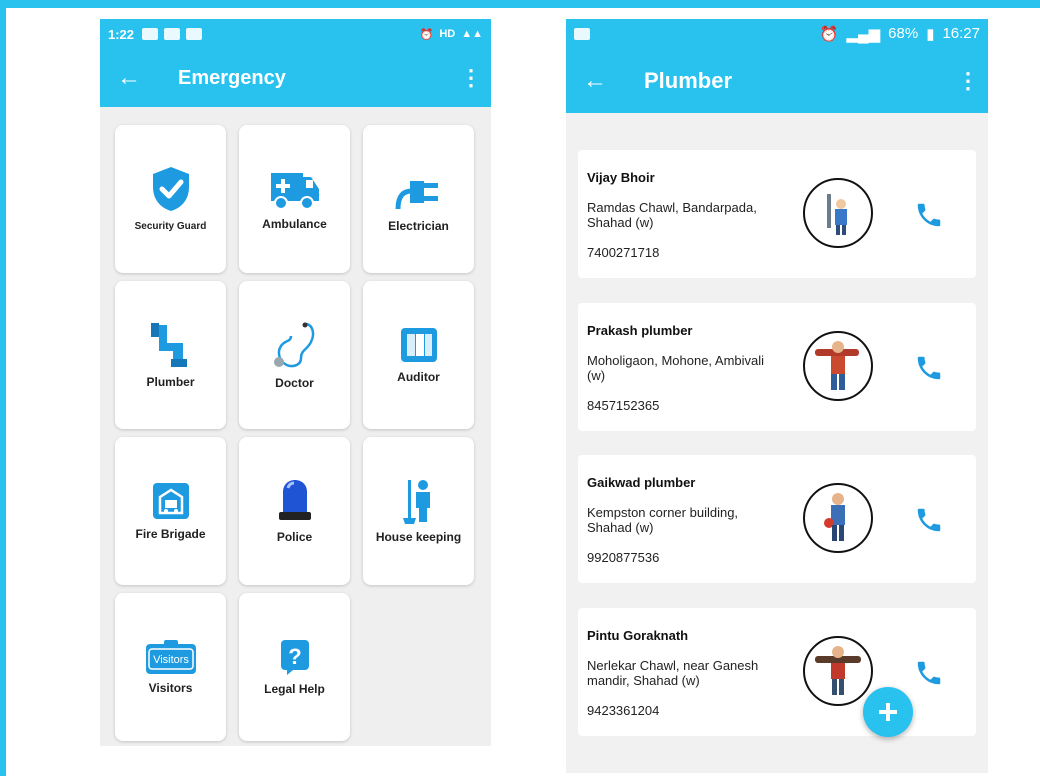  What do you see at coordinates (170, 188) in the screenshot?
I see `shield-check-icon` at bounding box center [170, 188].